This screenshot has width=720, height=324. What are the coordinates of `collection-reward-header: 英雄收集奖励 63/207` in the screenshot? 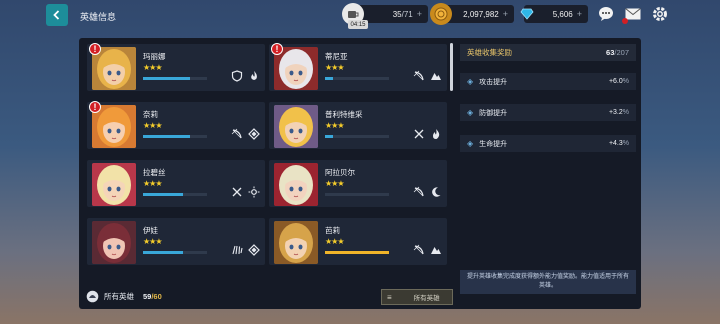 It's located at (548, 52).